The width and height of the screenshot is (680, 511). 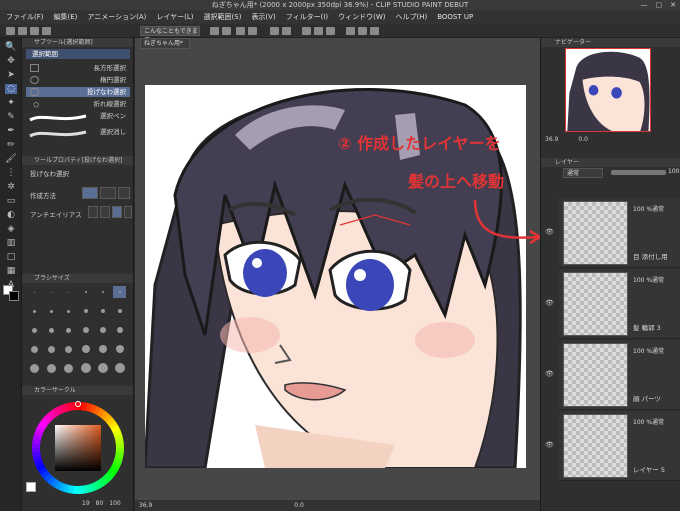 I want to click on antialias-weak-button, so click(x=105, y=212).